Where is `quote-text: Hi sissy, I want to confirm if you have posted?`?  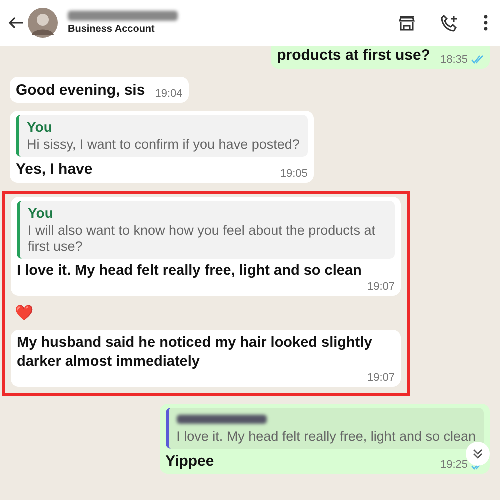
quote-text: Hi sissy, I want to confirm if you have posted? is located at coordinates (163, 145).